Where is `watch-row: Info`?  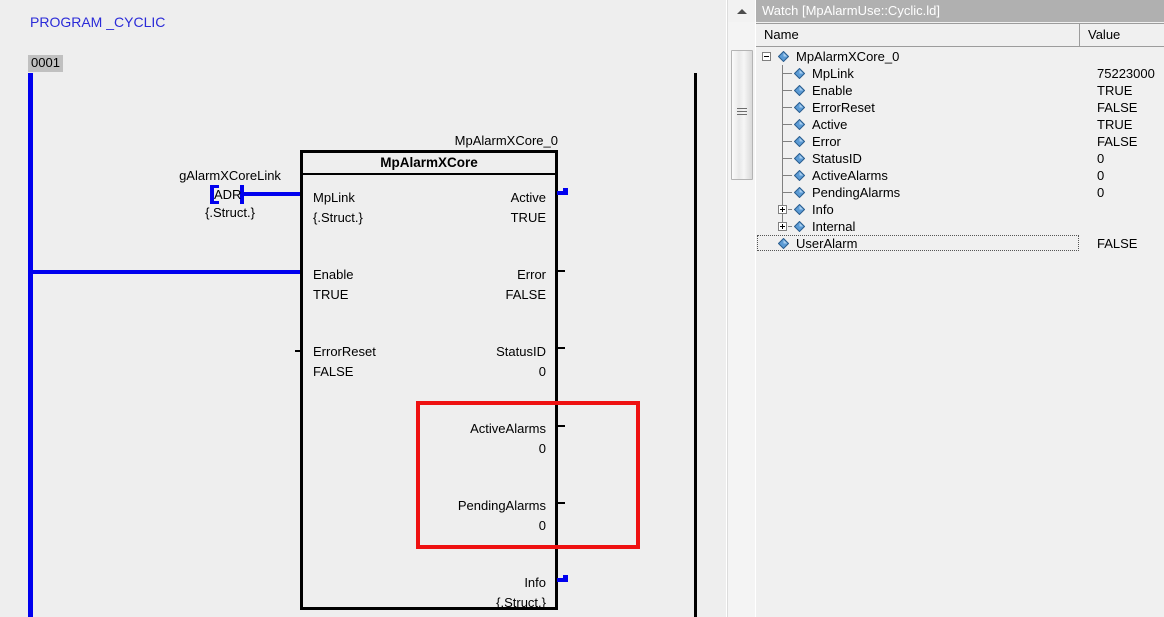 watch-row: Info is located at coordinates (960, 209).